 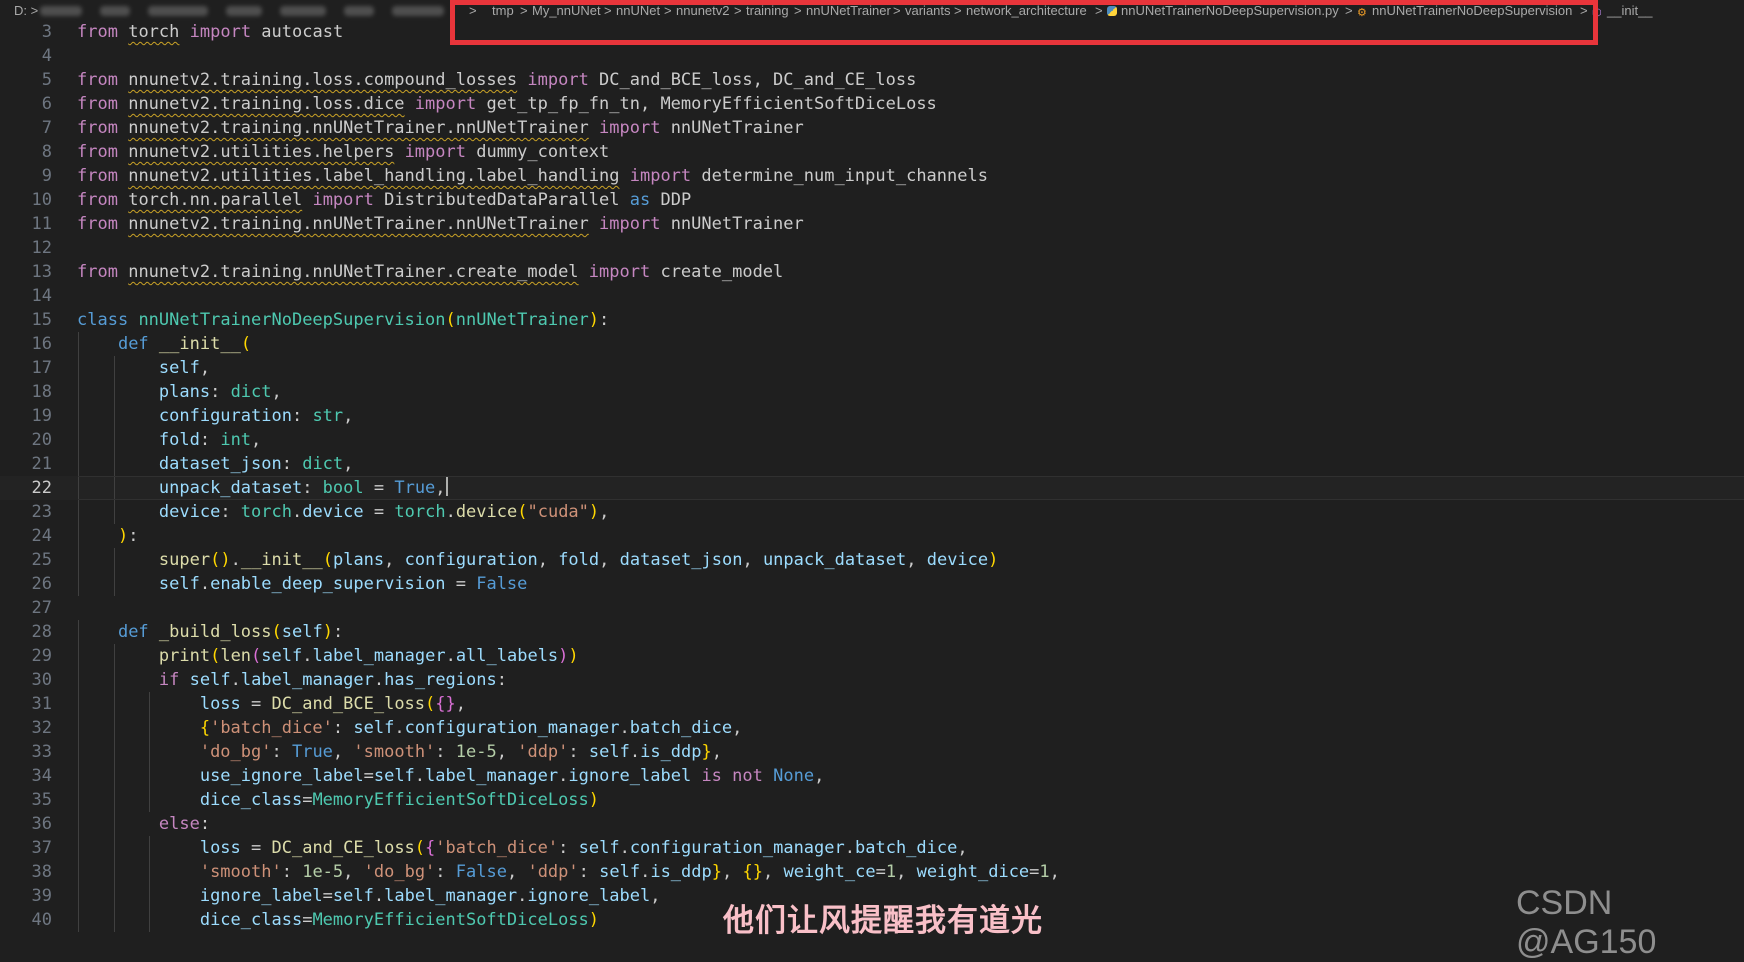 I want to click on code-text: ):, so click(x=108, y=536).